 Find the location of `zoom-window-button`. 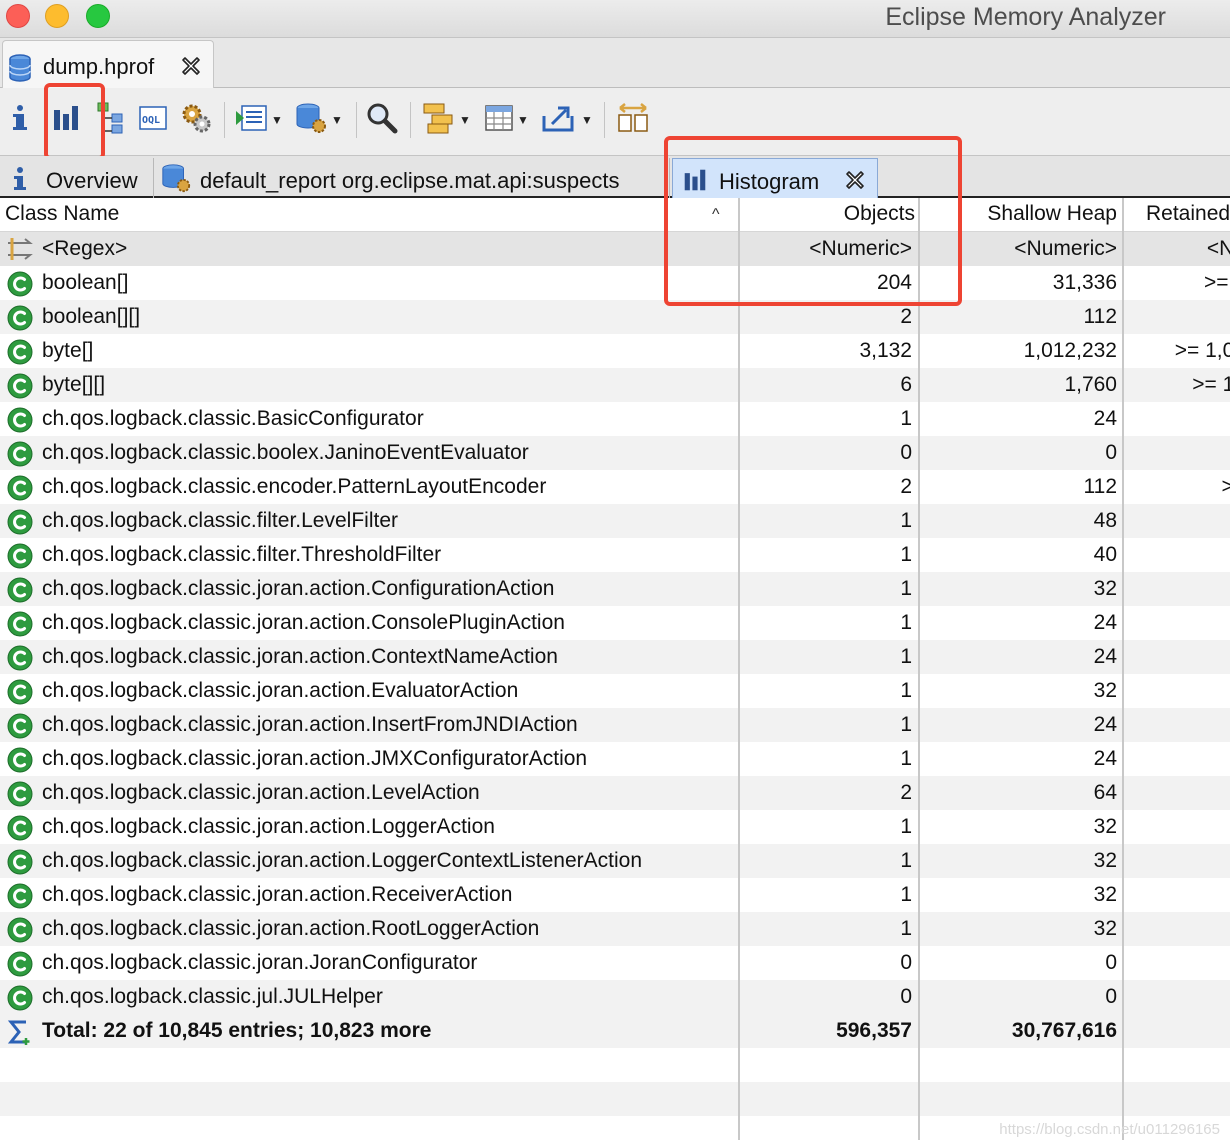

zoom-window-button is located at coordinates (98, 16).